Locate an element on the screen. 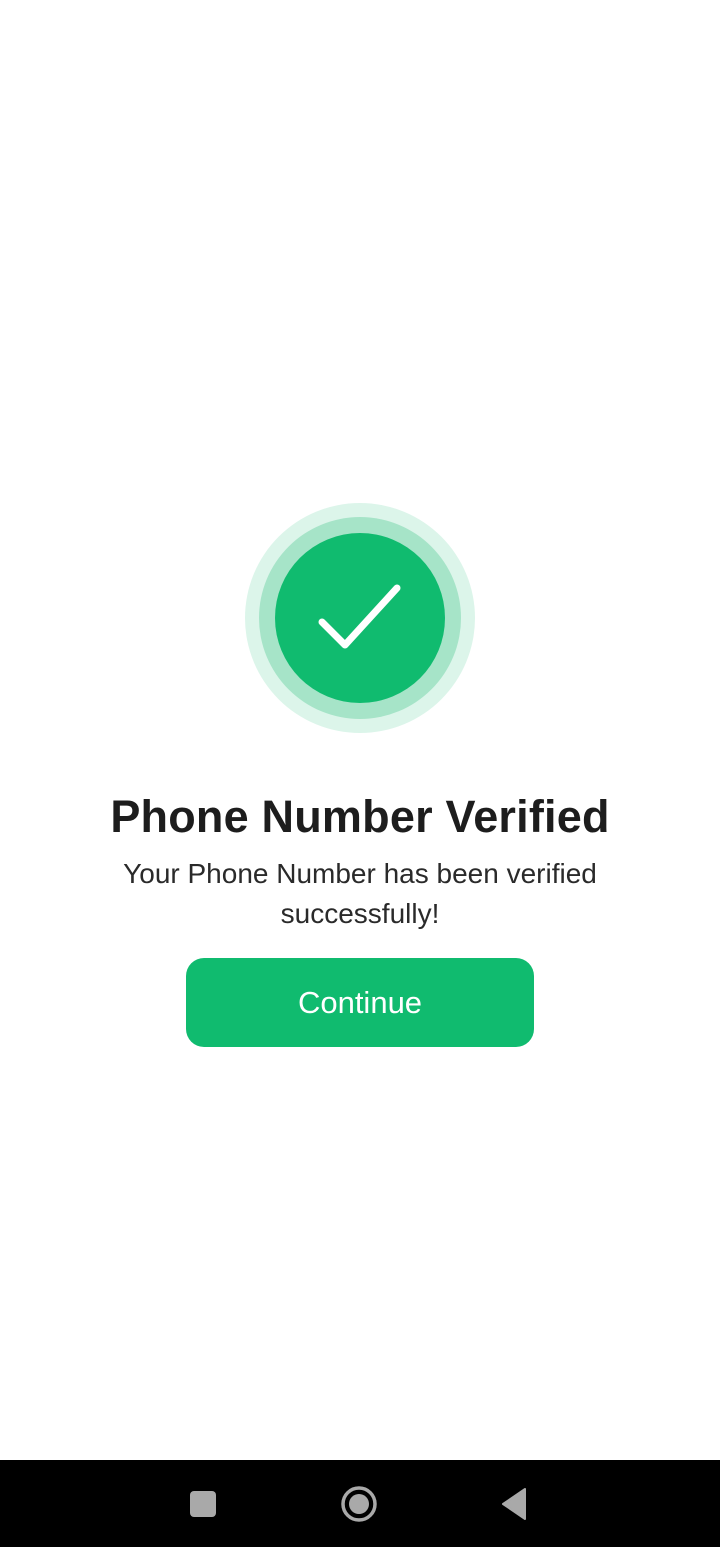  continue-button: Continue is located at coordinates (360, 1002).